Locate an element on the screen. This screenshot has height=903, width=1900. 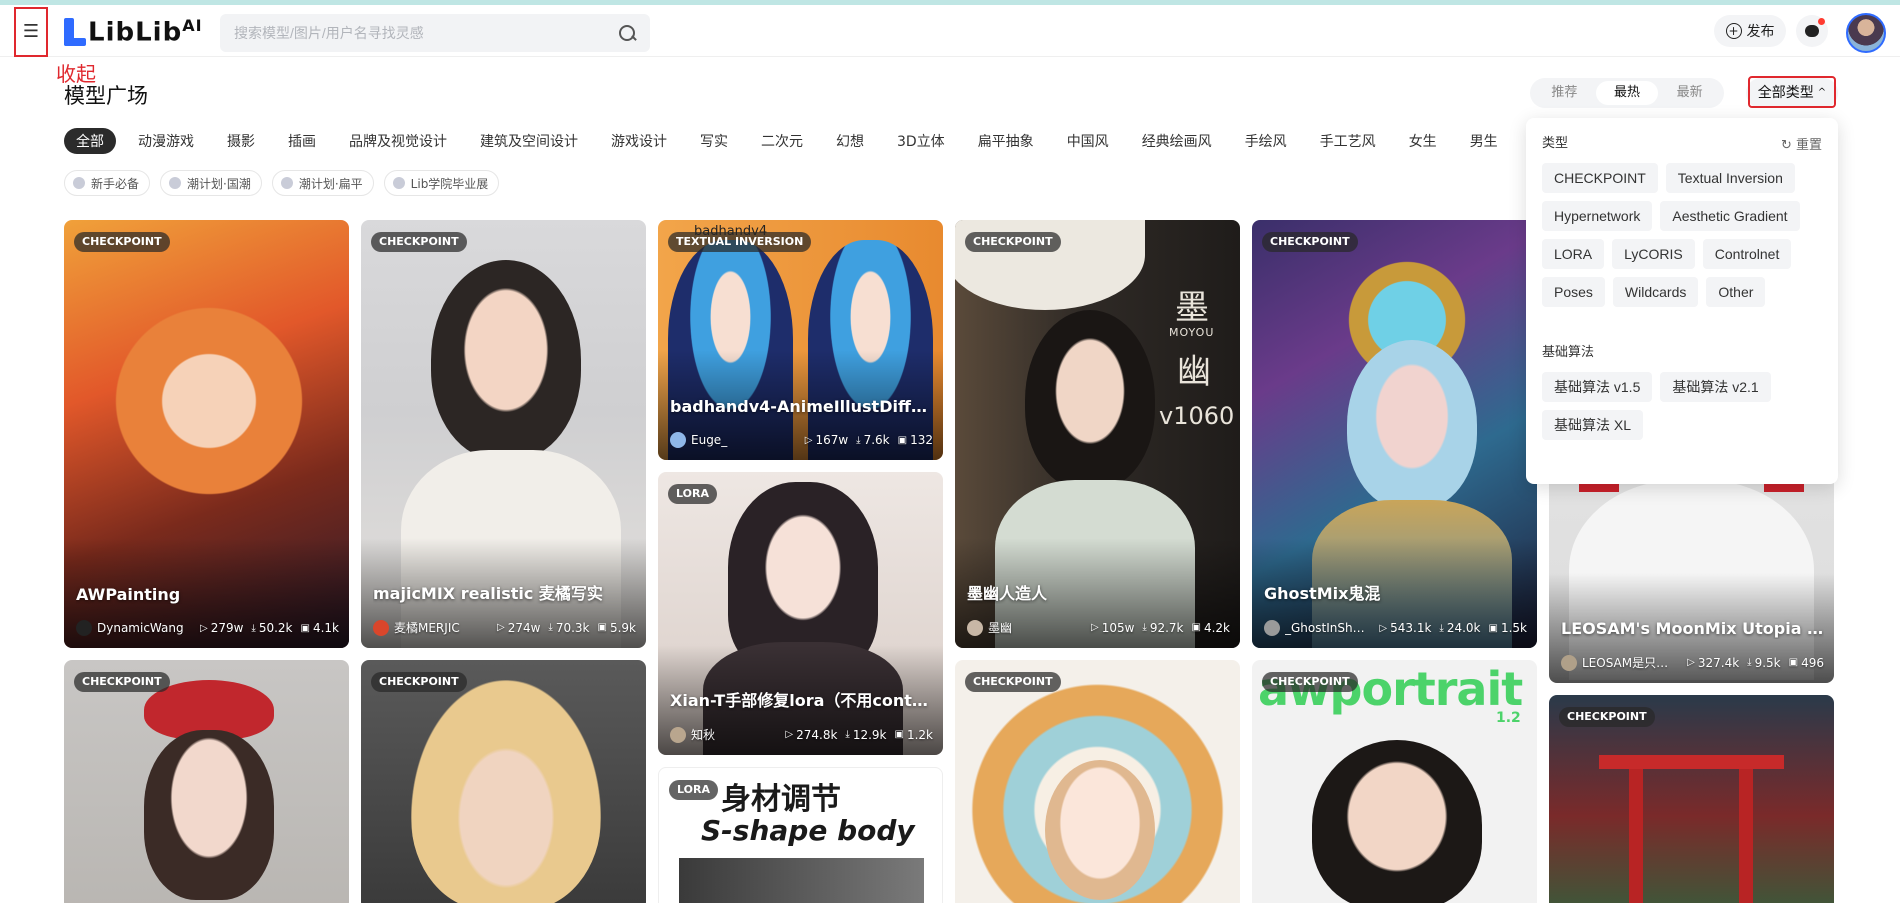
tag-beginner: 新手必备 is located at coordinates (107, 183).